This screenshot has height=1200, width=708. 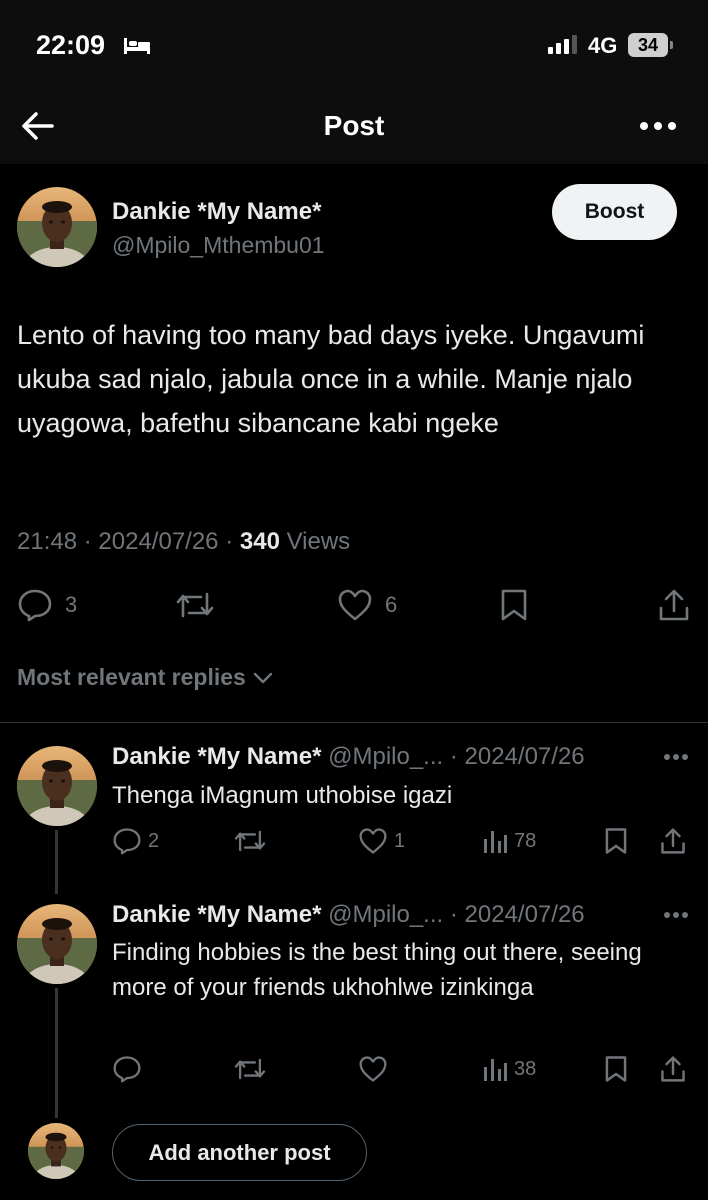 I want to click on views-count: 78, so click(x=525, y=840).